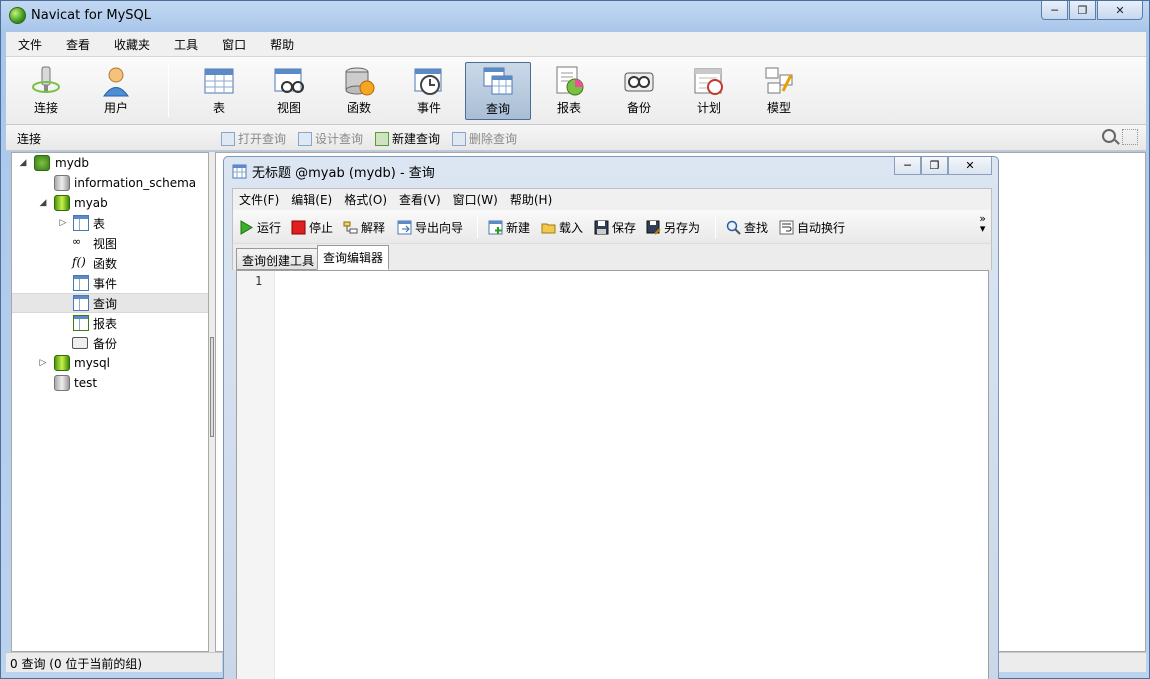 Image resolution: width=1150 pixels, height=679 pixels. What do you see at coordinates (359, 91) in the screenshot?
I see `function-button: 函数` at bounding box center [359, 91].